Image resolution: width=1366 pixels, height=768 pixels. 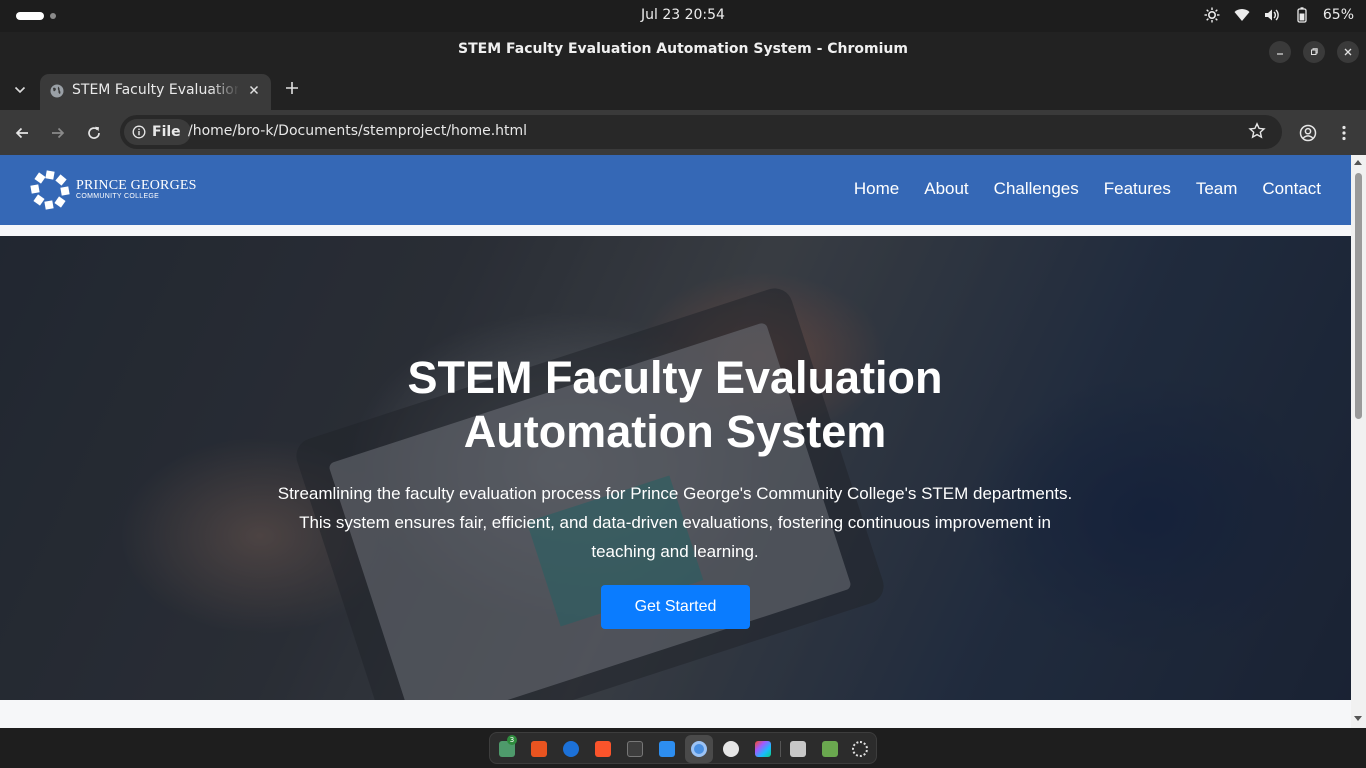 What do you see at coordinates (860, 749) in the screenshot?
I see `show-apps-icon` at bounding box center [860, 749].